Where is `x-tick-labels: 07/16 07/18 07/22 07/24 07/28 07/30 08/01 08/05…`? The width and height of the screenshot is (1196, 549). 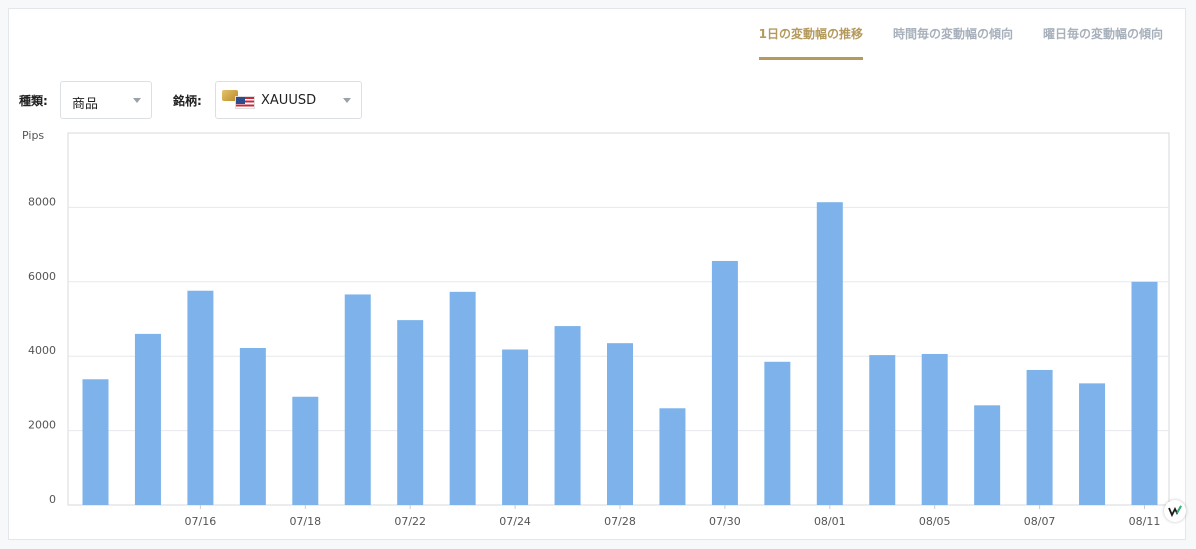 x-tick-labels: 07/16 07/18 07/22 07/24 07/28 07/30 08/01 08/05… is located at coordinates (673, 516).